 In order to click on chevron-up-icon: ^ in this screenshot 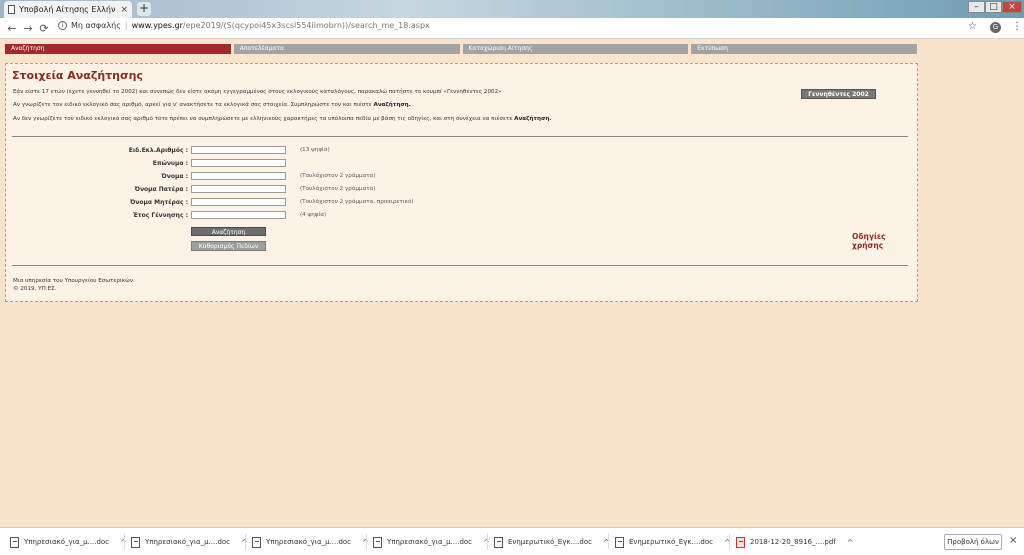, I will do `click(850, 542)`.